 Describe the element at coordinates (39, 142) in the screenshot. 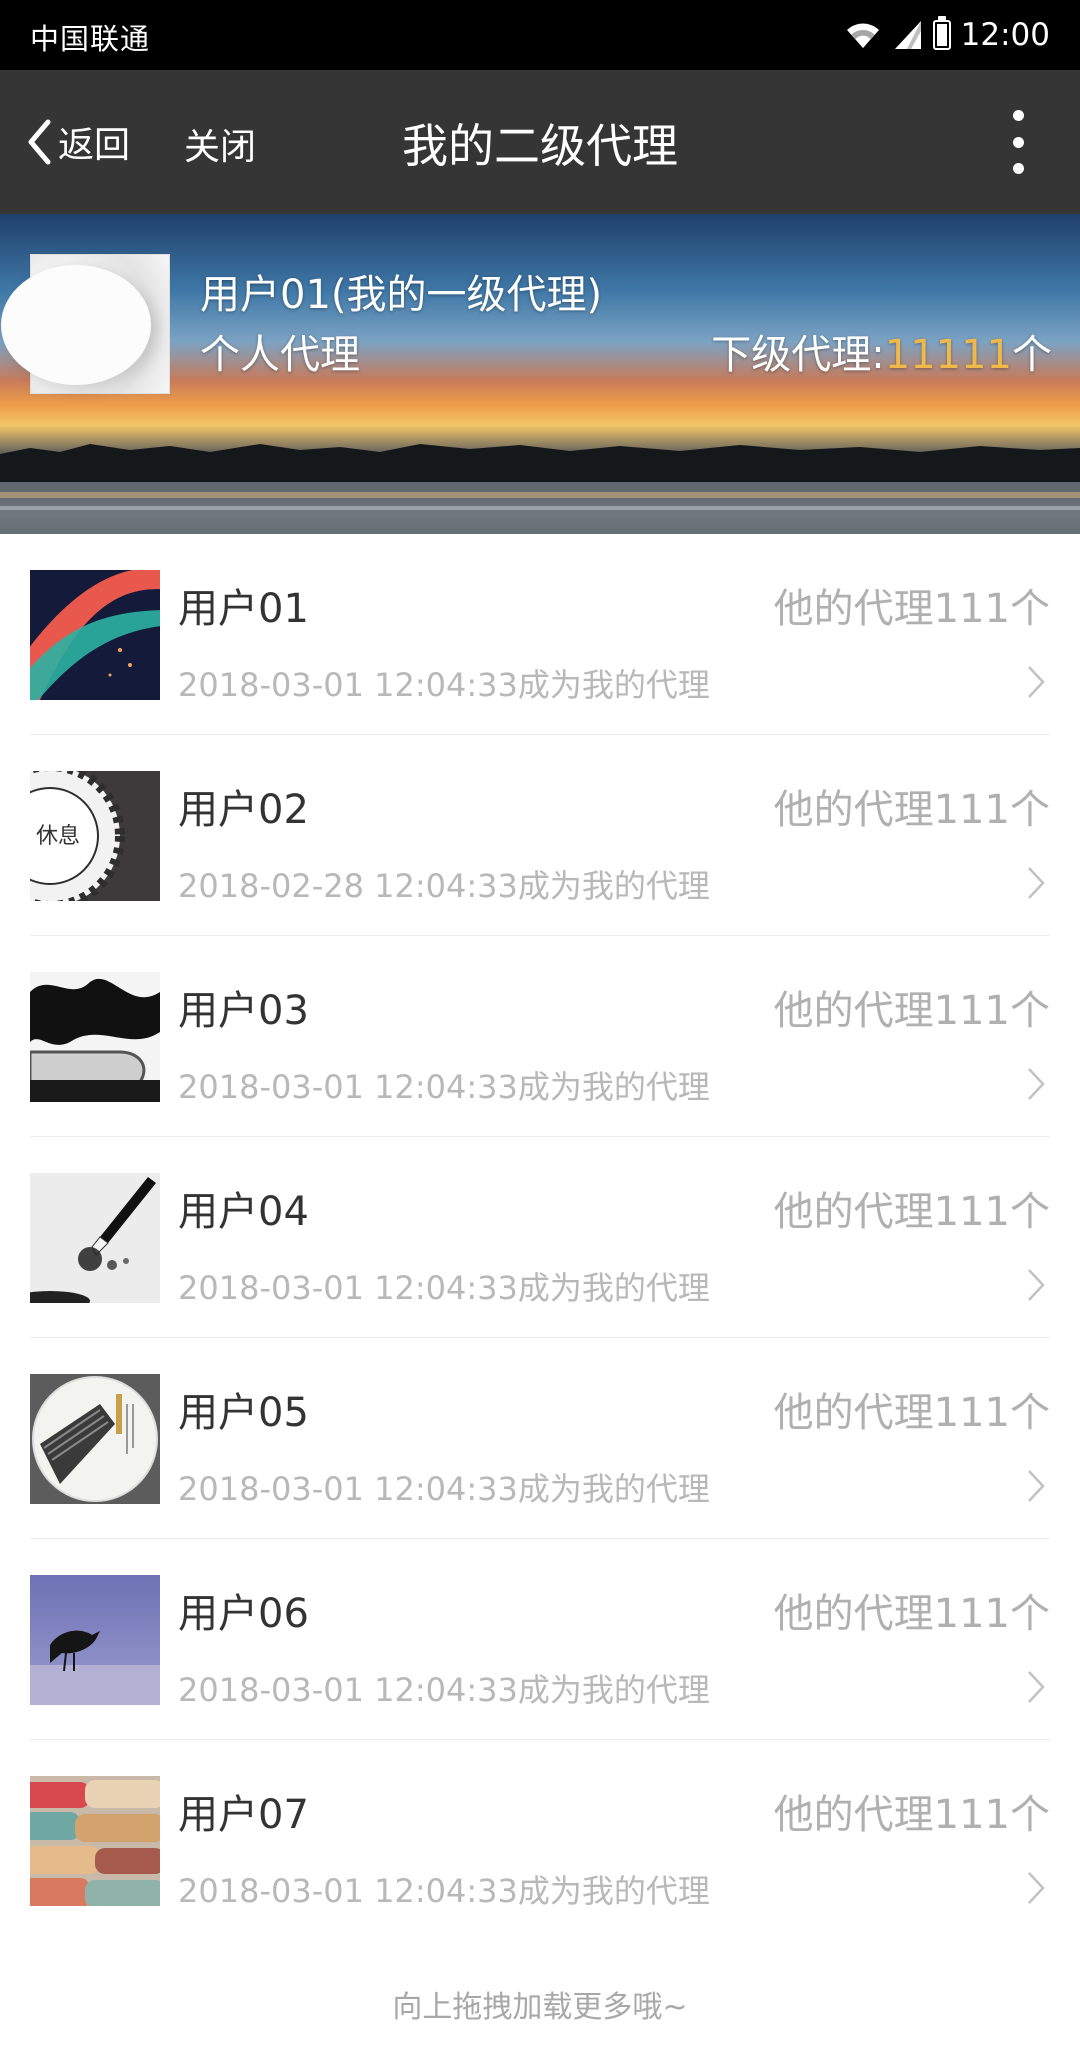

I see `chevron-left-icon` at that location.